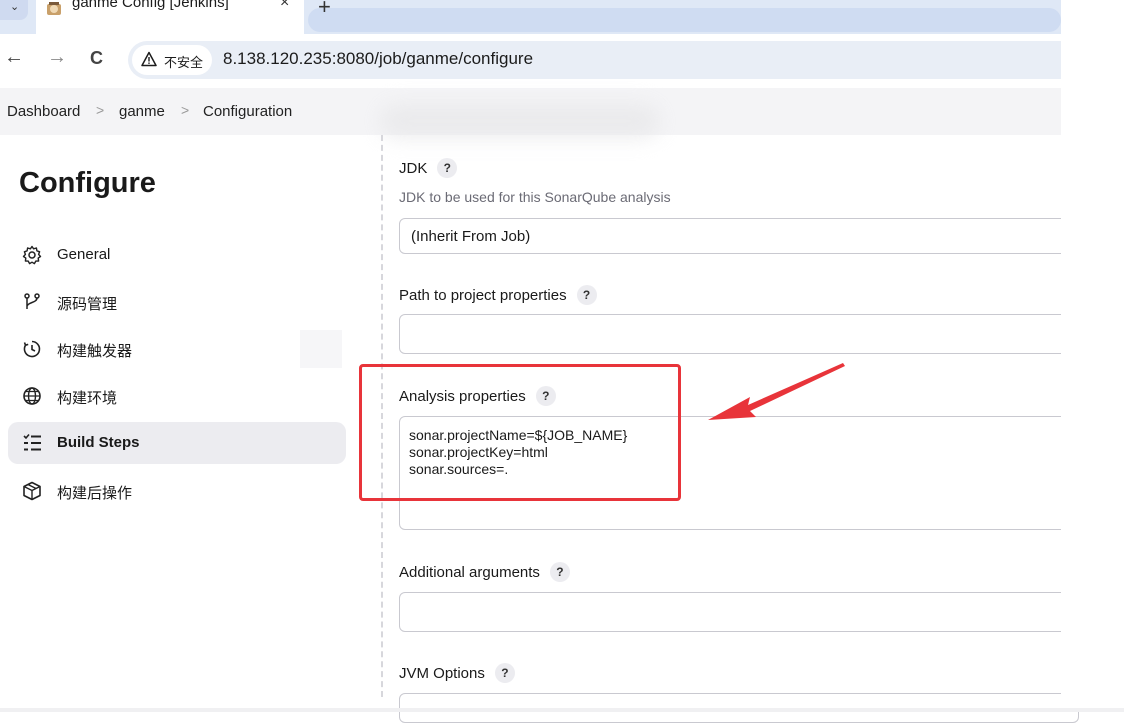 Image resolution: width=1124 pixels, height=723 pixels. I want to click on tab-title: ganme Config [Jenkins], so click(150, 5).